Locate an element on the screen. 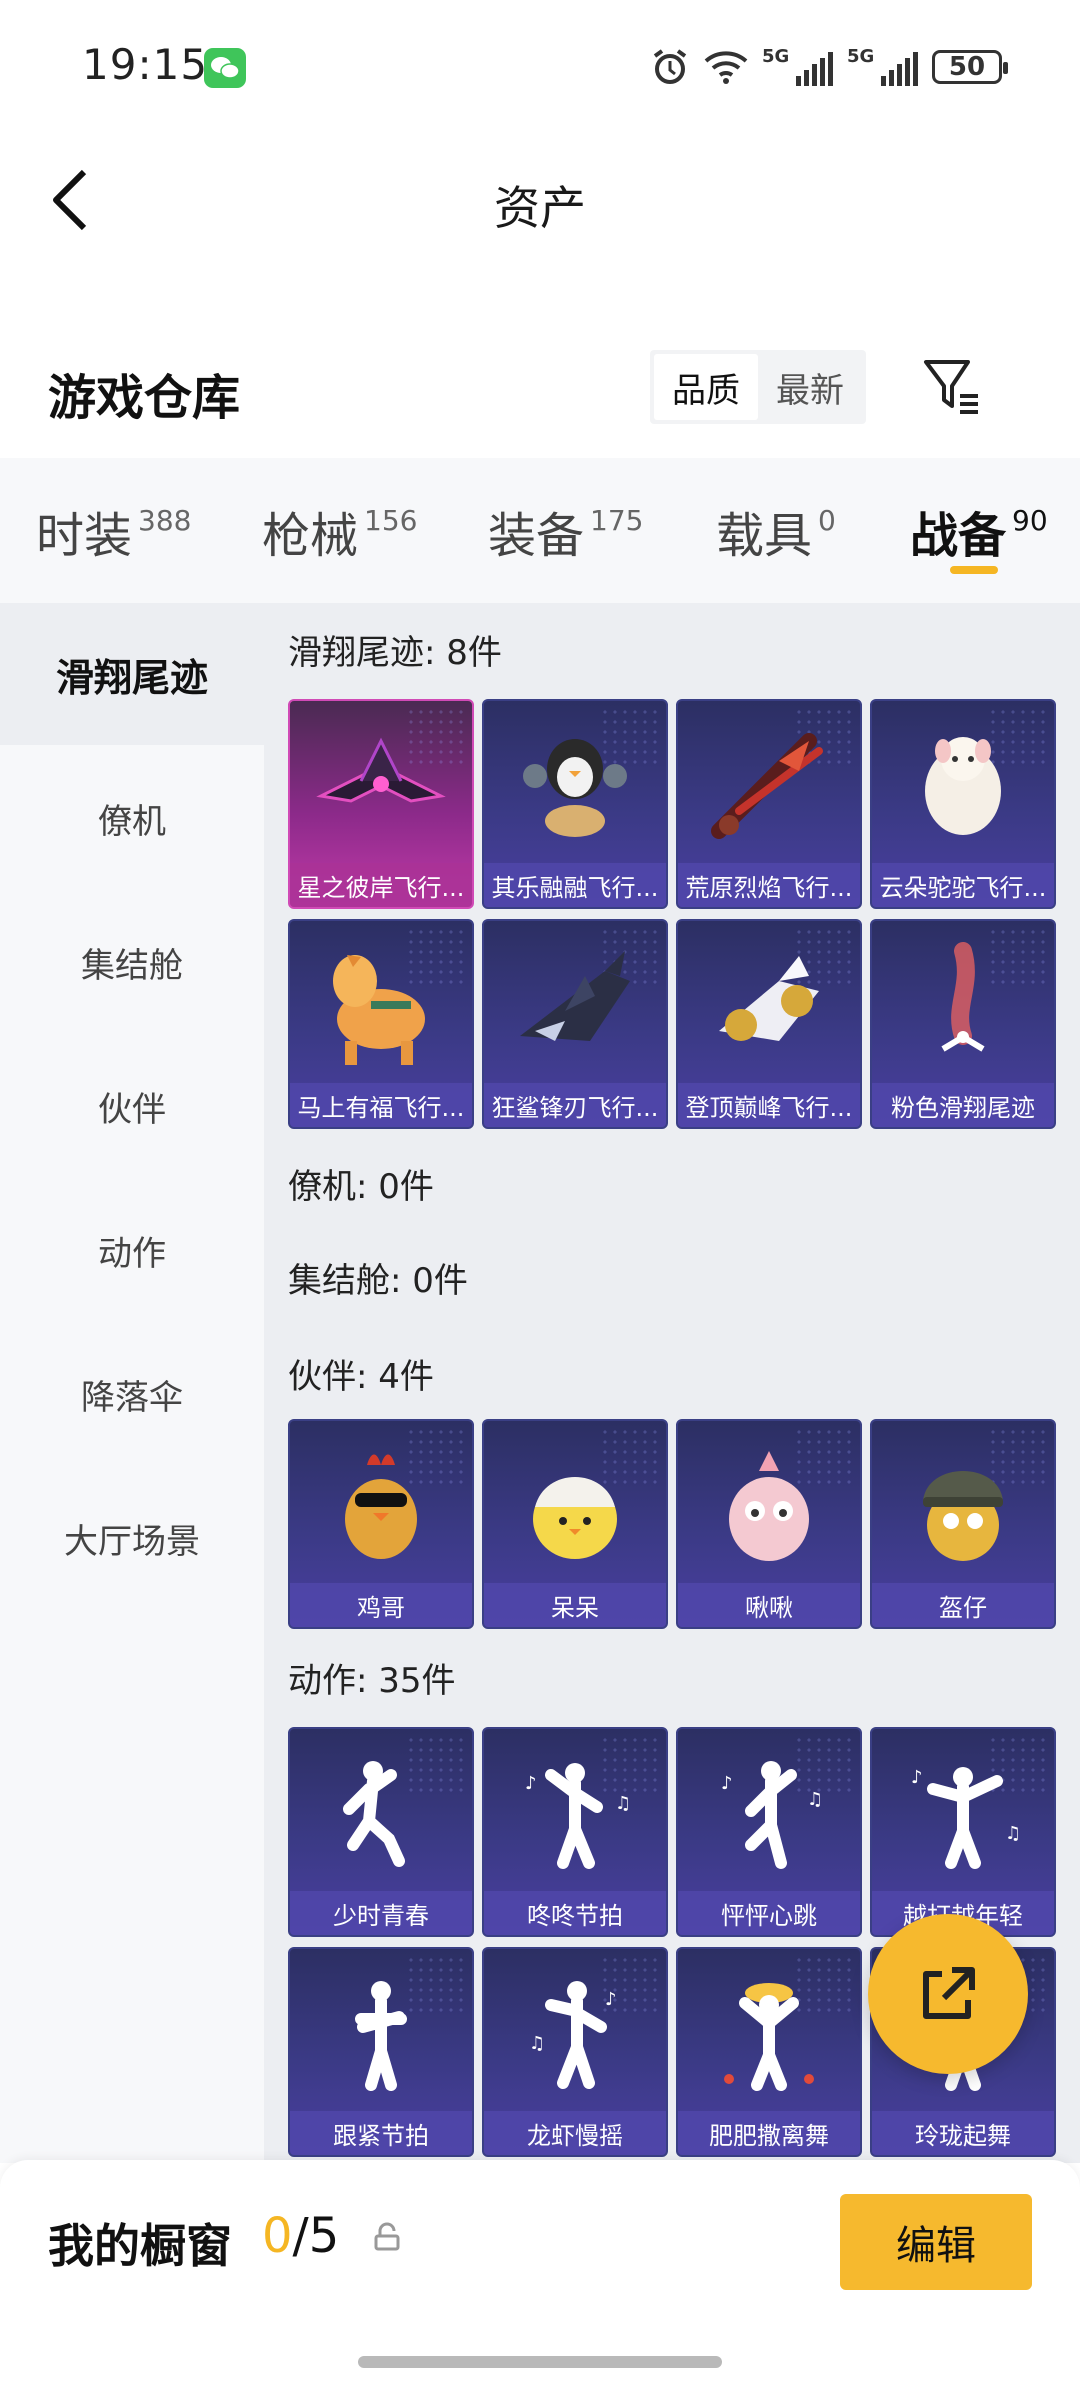 This screenshot has height=2392, width=1080. share-button is located at coordinates (948, 1994).